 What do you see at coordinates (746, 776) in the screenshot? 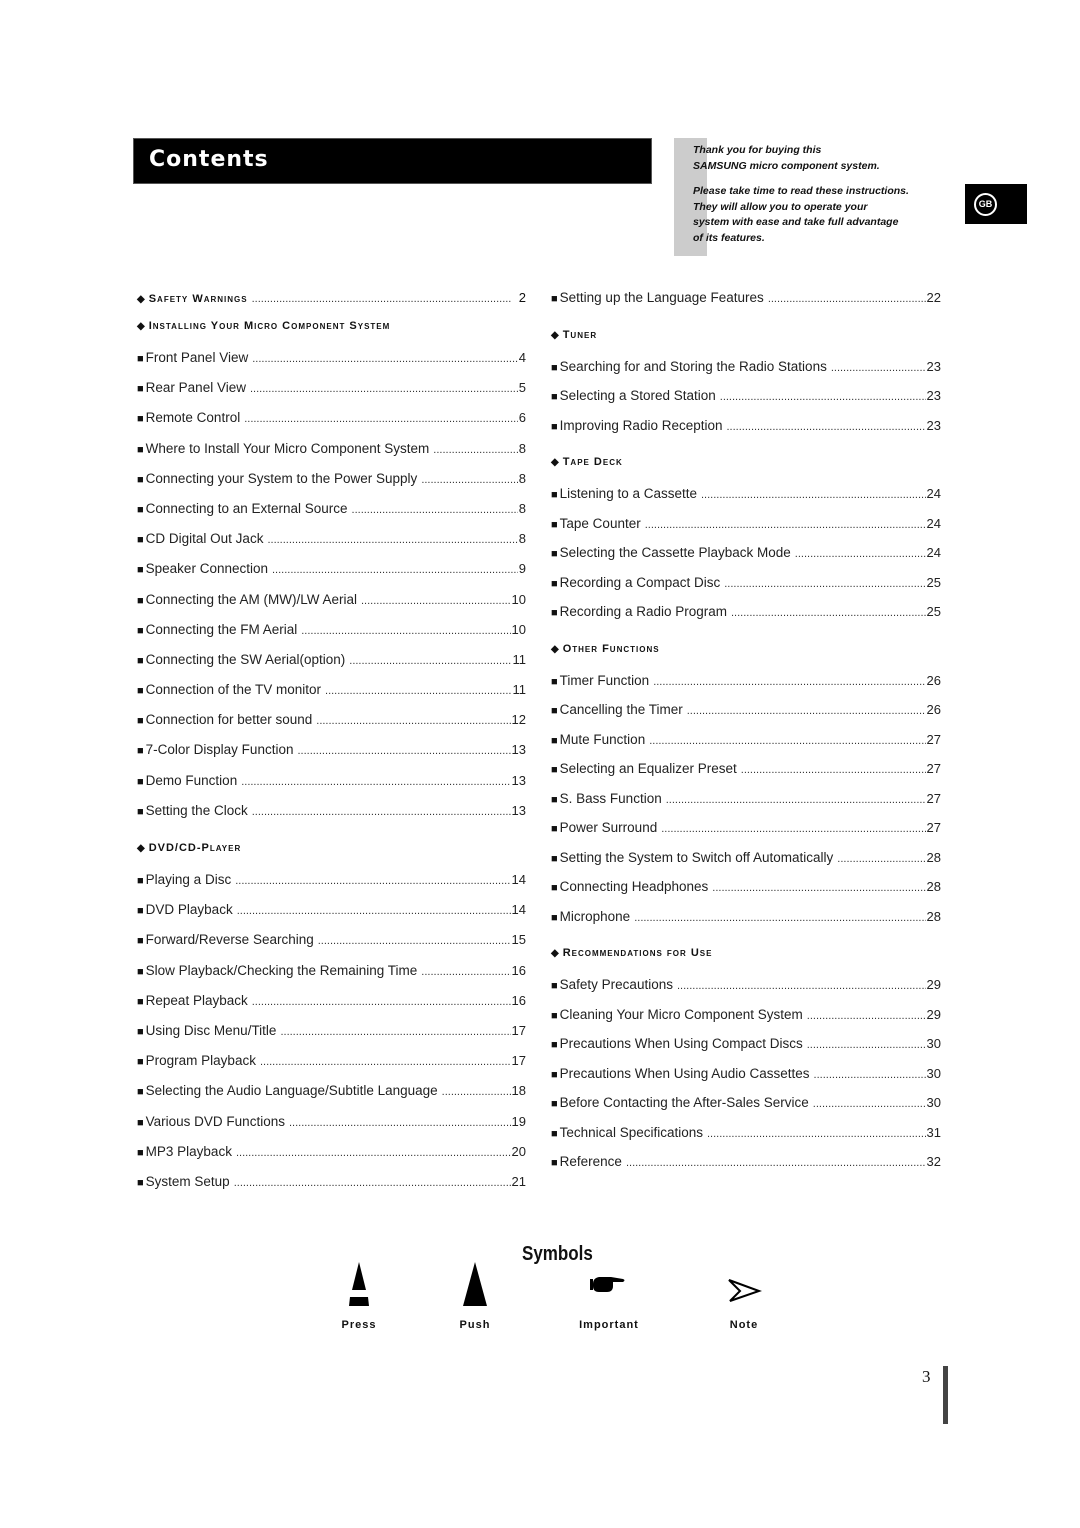
I see `toc-entry: ■Selecting an Equalizer Preset 27` at bounding box center [746, 776].